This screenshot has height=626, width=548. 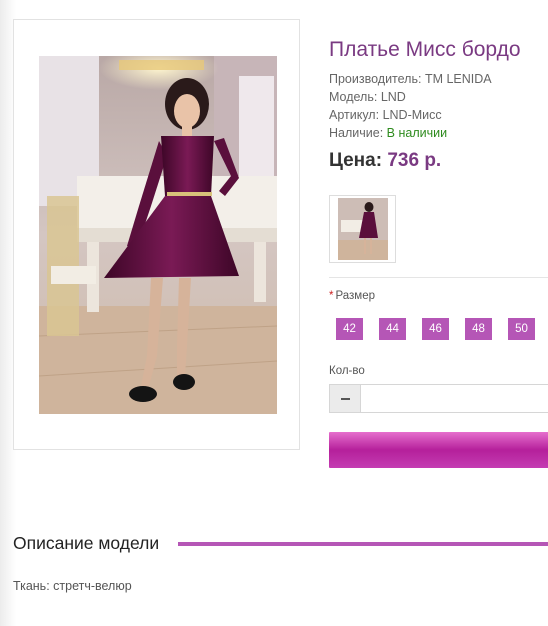 What do you see at coordinates (331, 296) in the screenshot?
I see `required-mark: *` at bounding box center [331, 296].